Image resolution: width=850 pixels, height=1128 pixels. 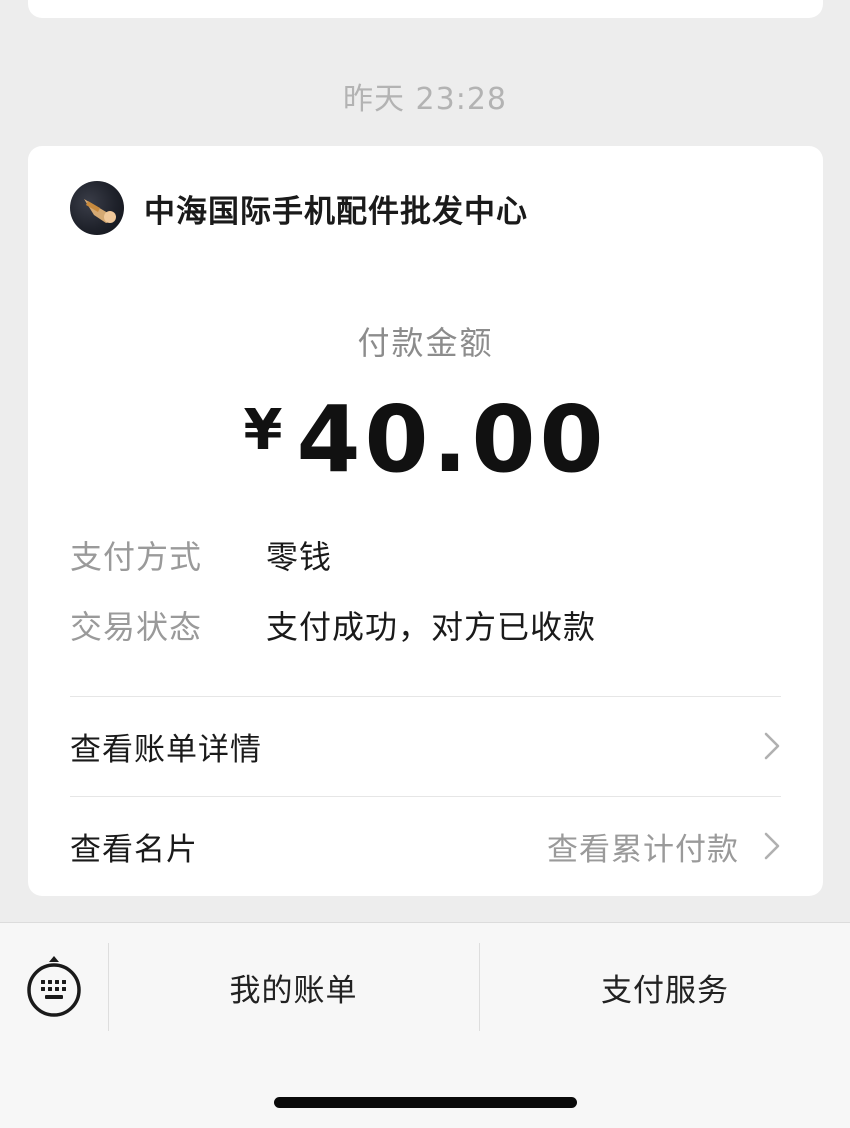 I want to click on merchant-name: 中海国际手机配件批发中心, so click(x=336, y=211).